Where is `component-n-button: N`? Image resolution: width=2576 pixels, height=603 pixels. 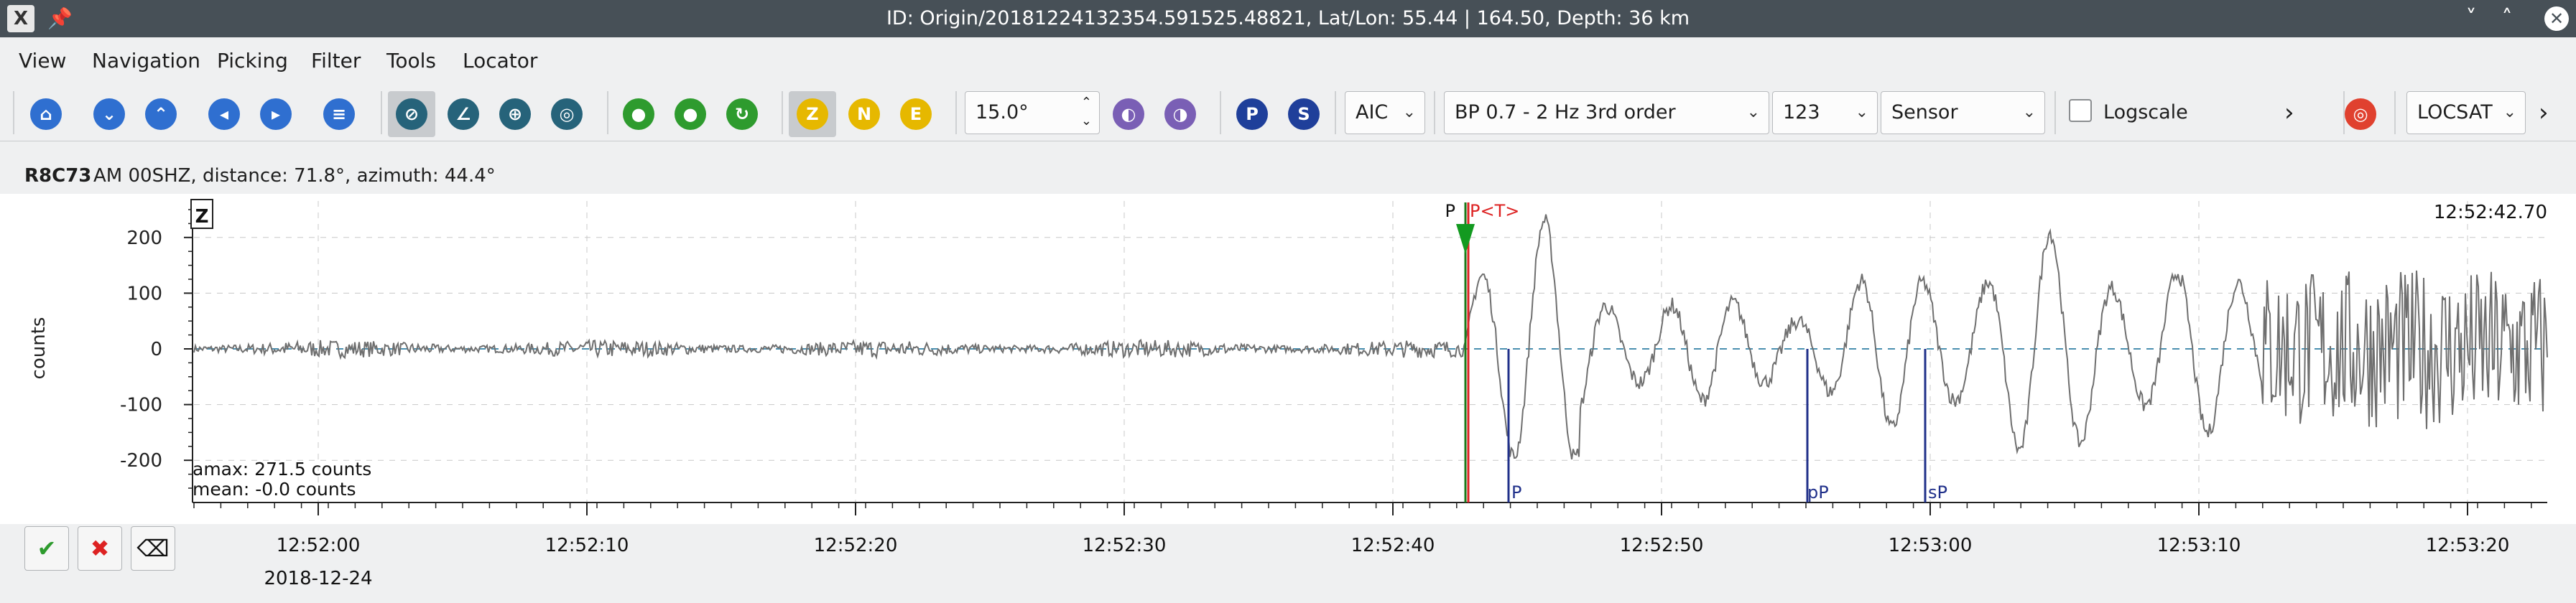
component-n-button: N is located at coordinates (864, 114).